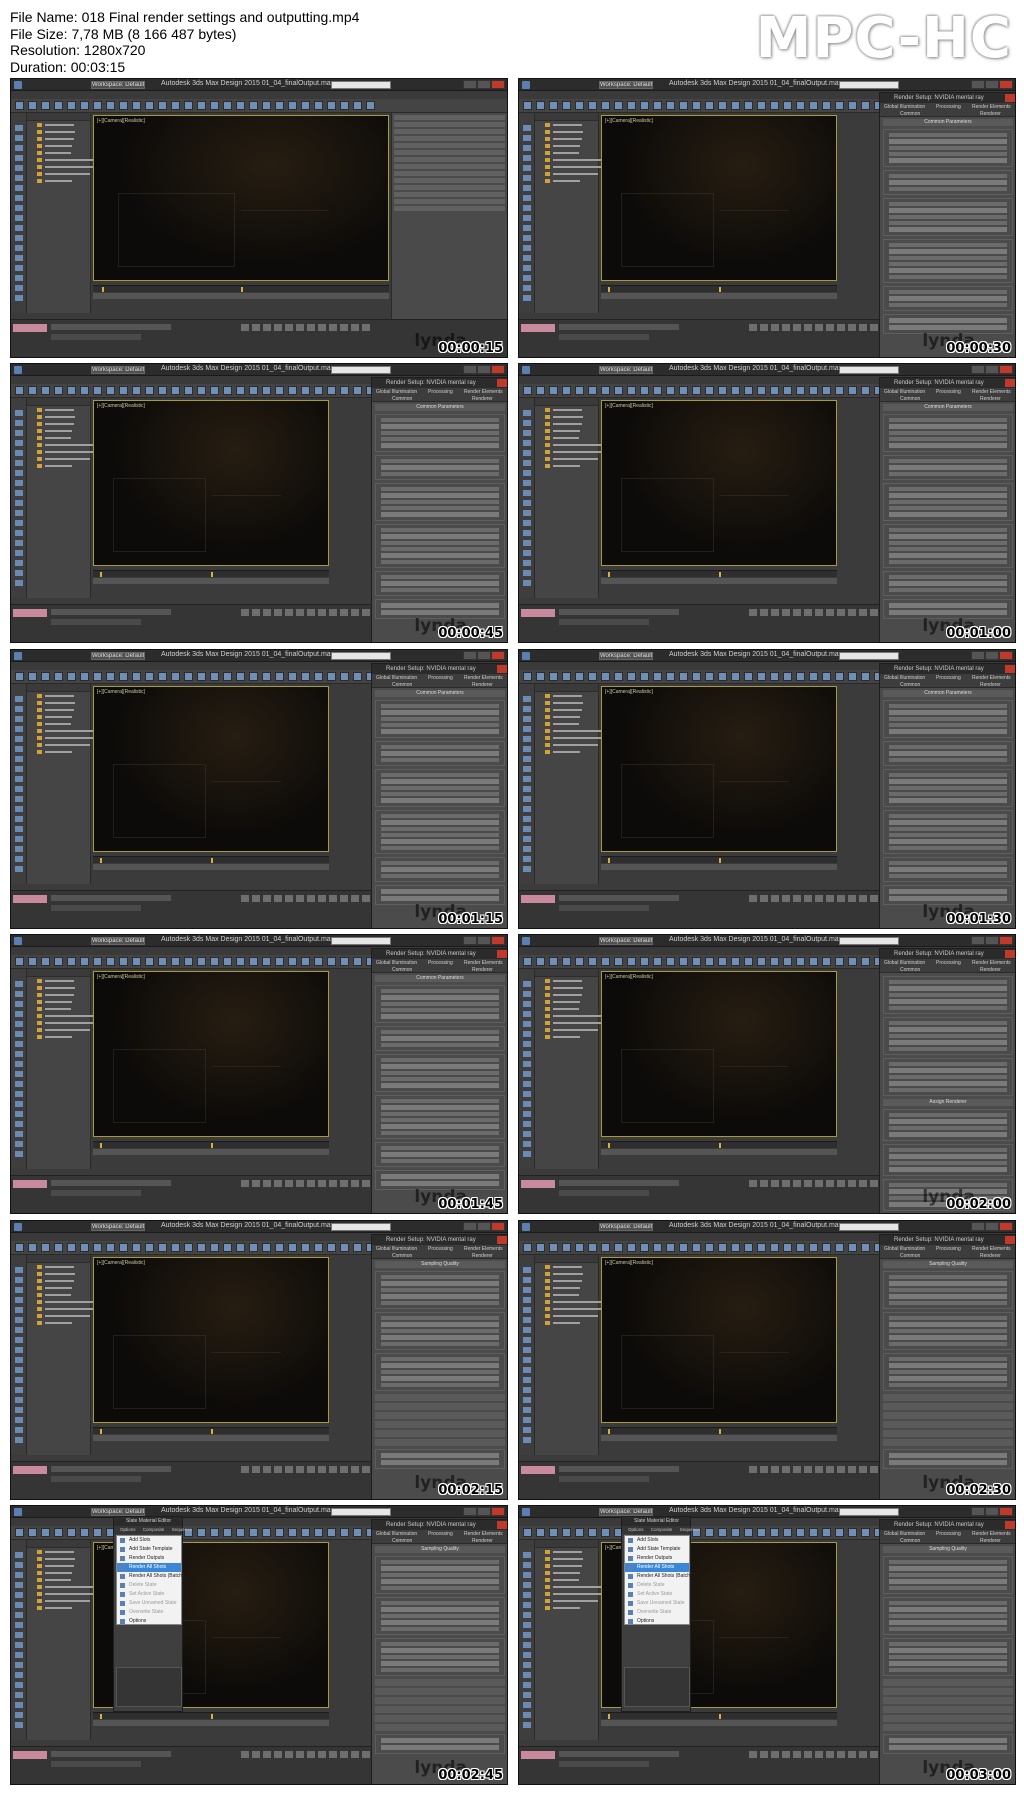 Image resolution: width=1024 pixels, height=1798 pixels. Describe the element at coordinates (657, 1621) in the screenshot. I see `menu-item: Options` at that location.